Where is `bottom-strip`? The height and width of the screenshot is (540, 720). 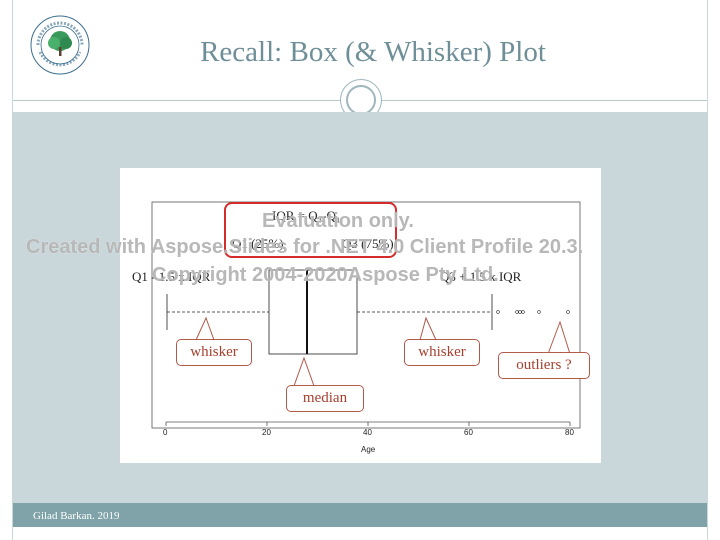 bottom-strip is located at coordinates (360, 533).